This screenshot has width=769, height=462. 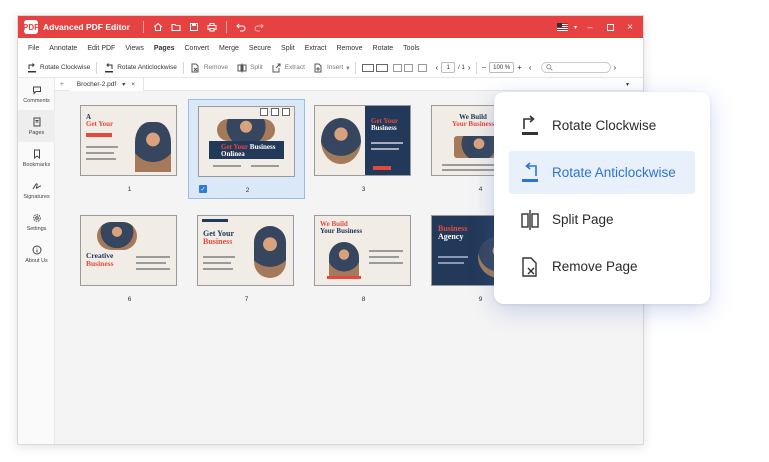 I want to click on page-thumbnail: Get Your Business Onlinea ✓ 2, so click(x=246, y=149).